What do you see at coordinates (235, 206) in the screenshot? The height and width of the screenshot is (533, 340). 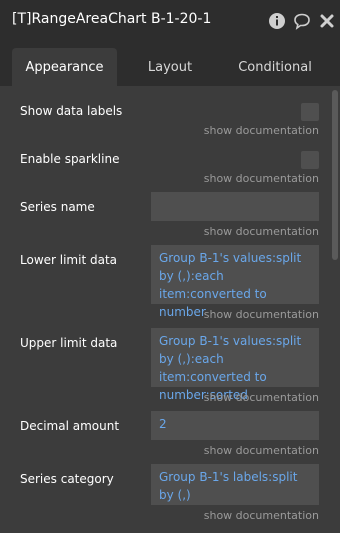 I see `series-name-field` at bounding box center [235, 206].